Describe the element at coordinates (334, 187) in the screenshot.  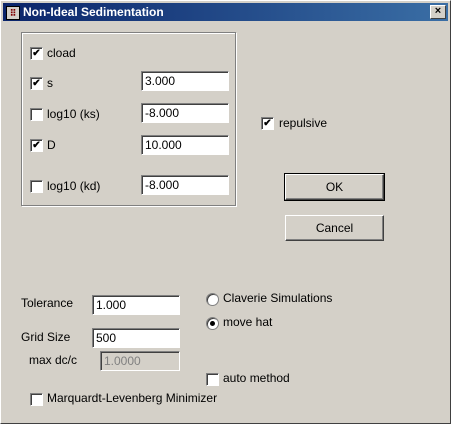
I see `ok-button: OK` at that location.